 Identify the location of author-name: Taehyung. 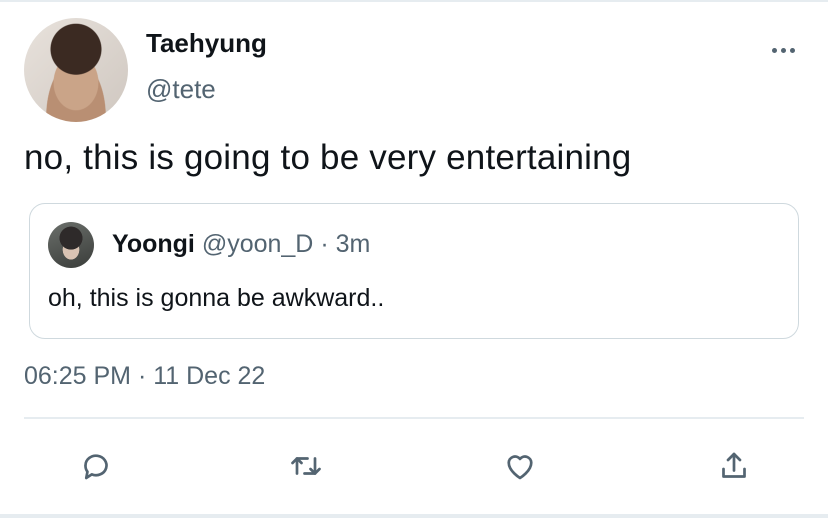
(206, 43).